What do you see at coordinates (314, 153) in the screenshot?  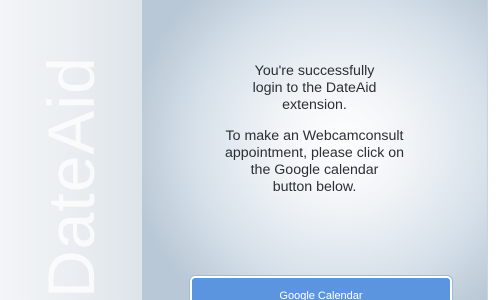 I see `instruction-line: appointment, please click on` at bounding box center [314, 153].